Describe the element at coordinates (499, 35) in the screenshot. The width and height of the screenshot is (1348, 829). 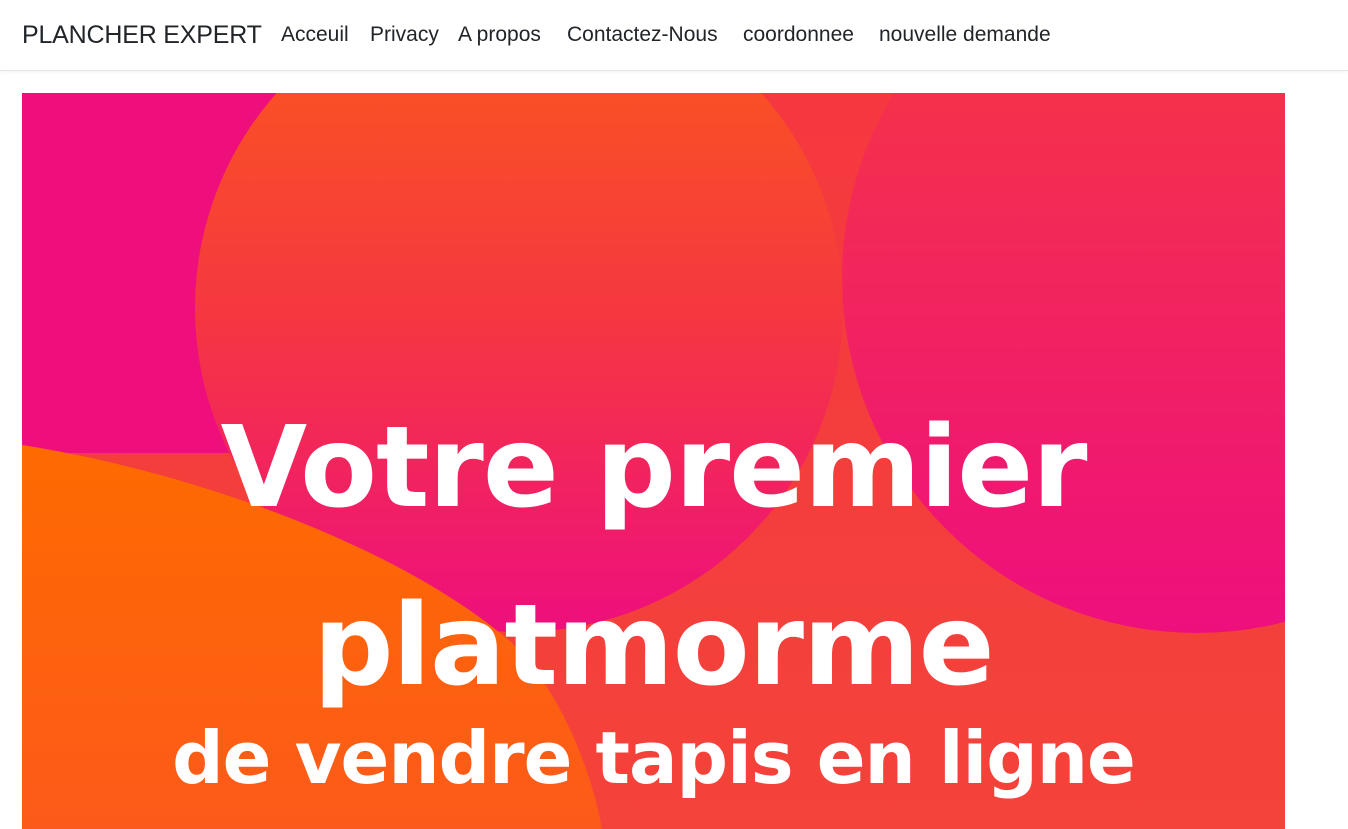
I see `nav-link-a-propos: A propos` at that location.